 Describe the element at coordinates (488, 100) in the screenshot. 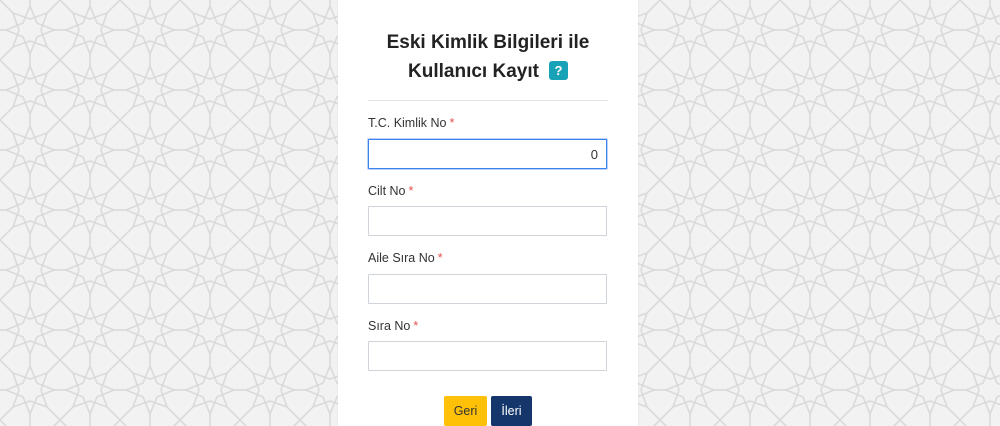

I see `title-divider` at that location.